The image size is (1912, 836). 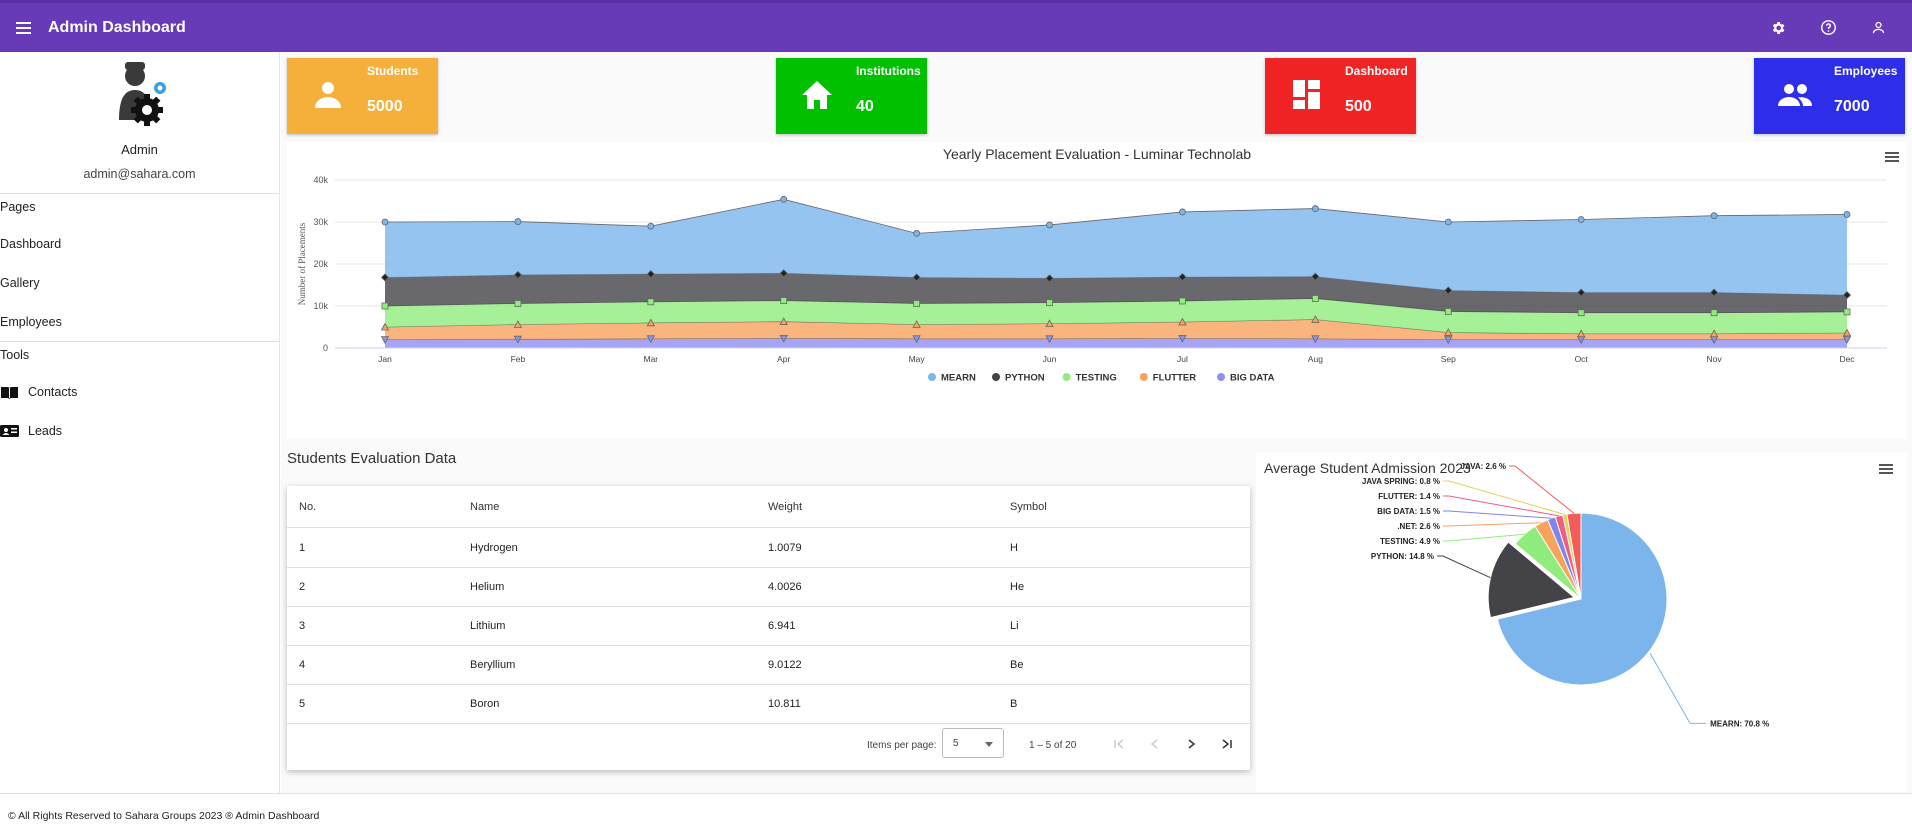 What do you see at coordinates (1315, 359) in the screenshot?
I see `x-tick-label: Aug` at bounding box center [1315, 359].